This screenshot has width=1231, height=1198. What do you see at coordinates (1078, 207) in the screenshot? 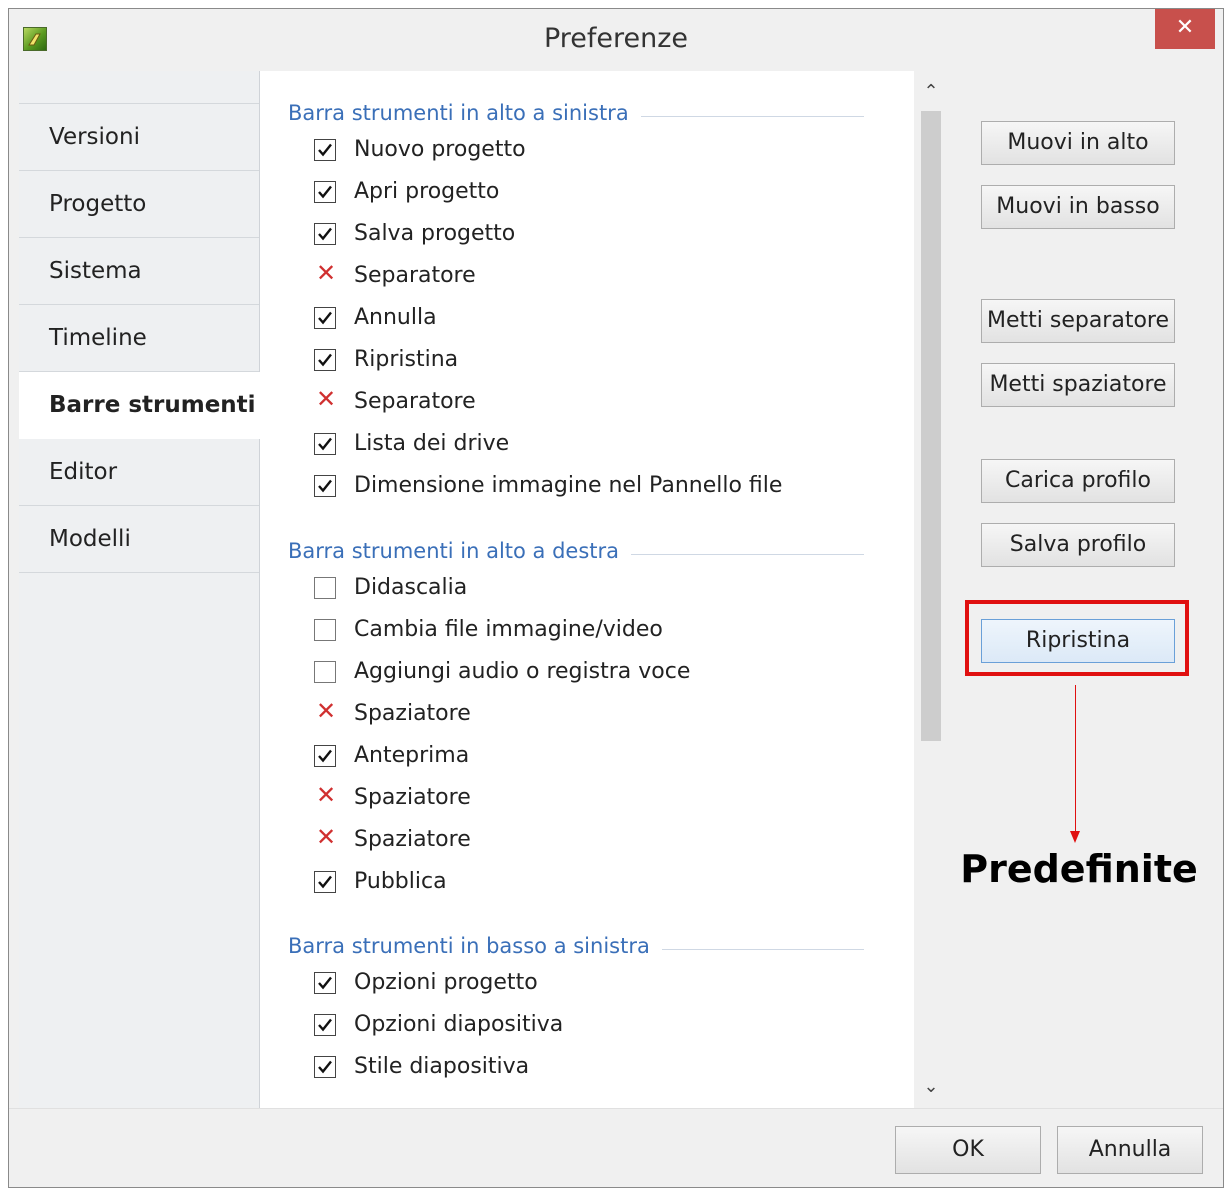
I see `move-down-button: Muovi in basso` at bounding box center [1078, 207].